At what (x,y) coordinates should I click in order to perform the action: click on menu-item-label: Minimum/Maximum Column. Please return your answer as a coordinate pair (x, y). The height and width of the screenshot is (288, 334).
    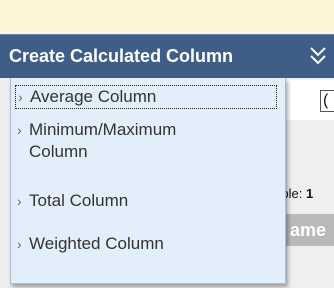
    Looking at the image, I should click on (103, 140).